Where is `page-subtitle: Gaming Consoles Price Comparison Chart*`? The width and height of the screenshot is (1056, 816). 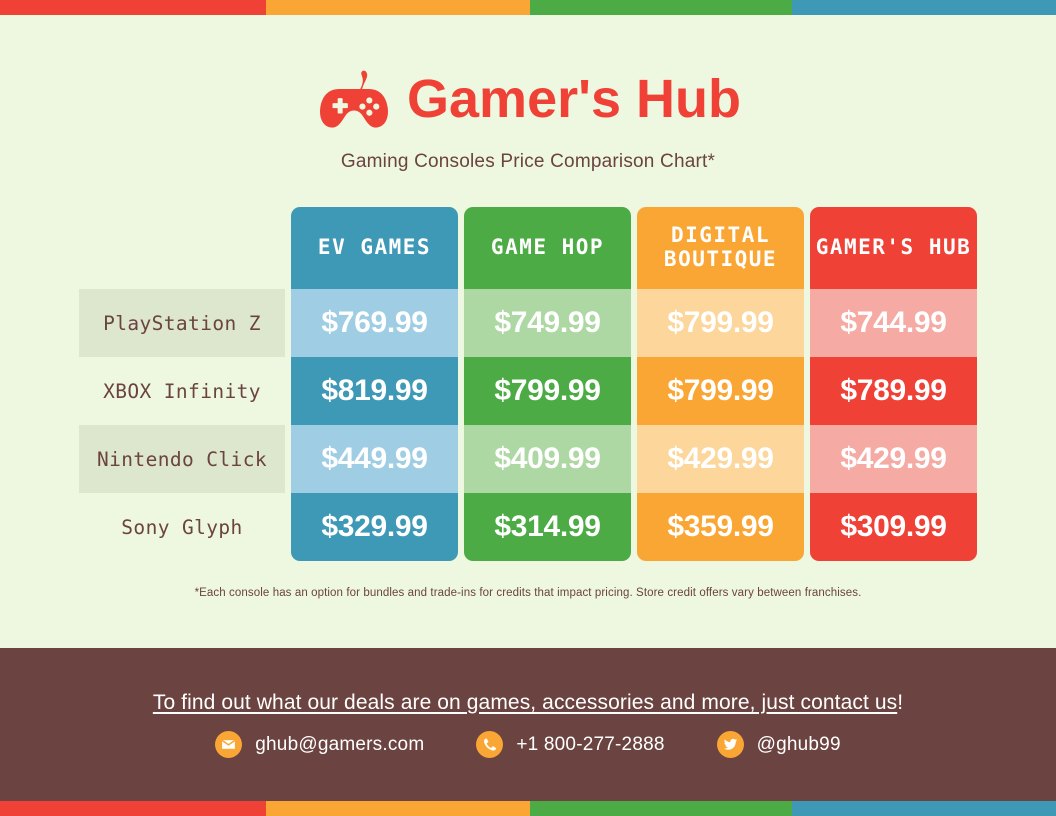
page-subtitle: Gaming Consoles Price Comparison Chart* is located at coordinates (528, 161).